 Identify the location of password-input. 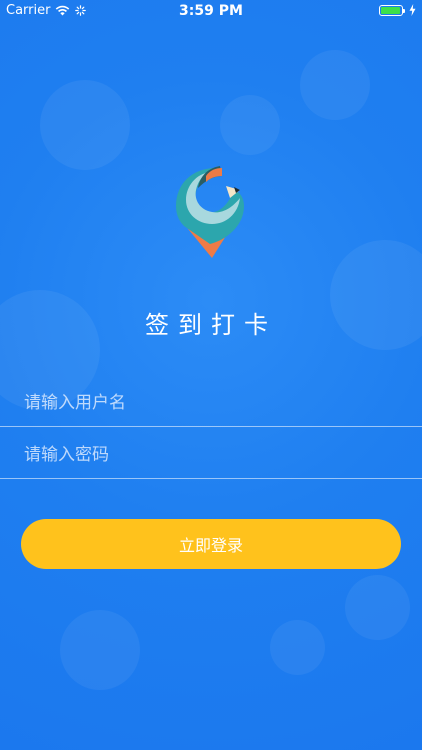
(214, 455).